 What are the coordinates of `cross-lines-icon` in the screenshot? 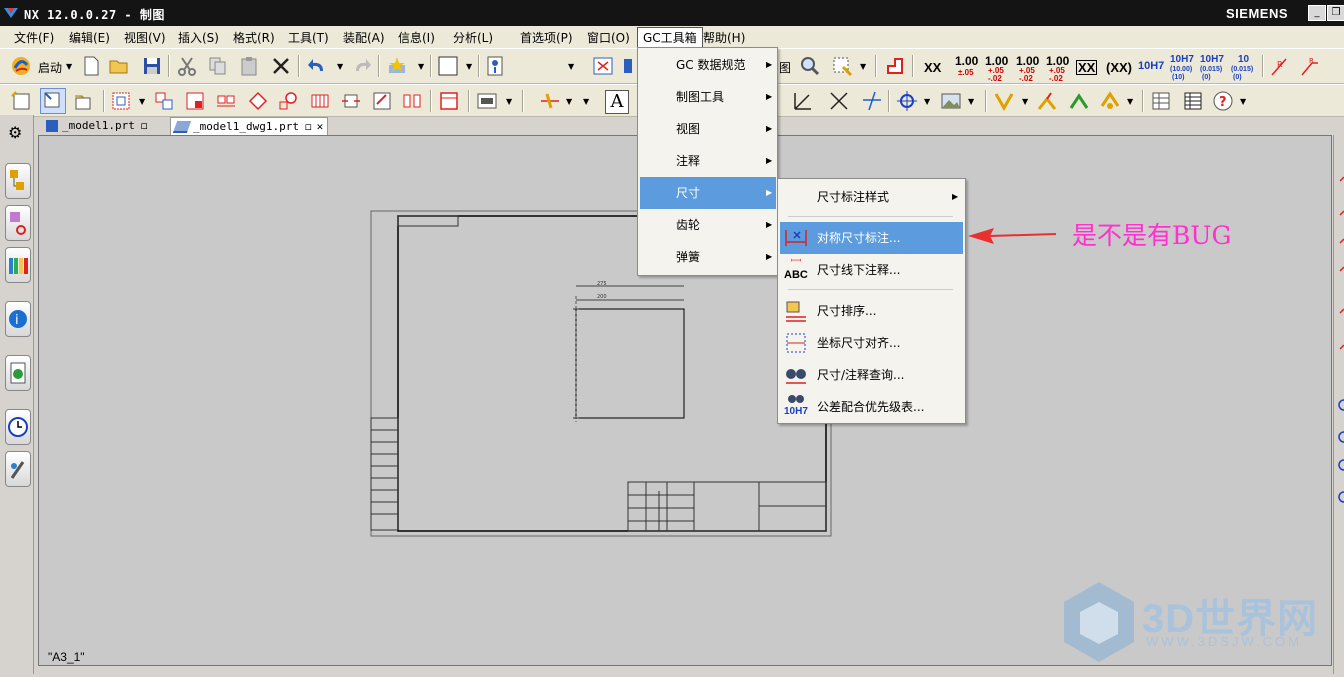 It's located at (839, 101).